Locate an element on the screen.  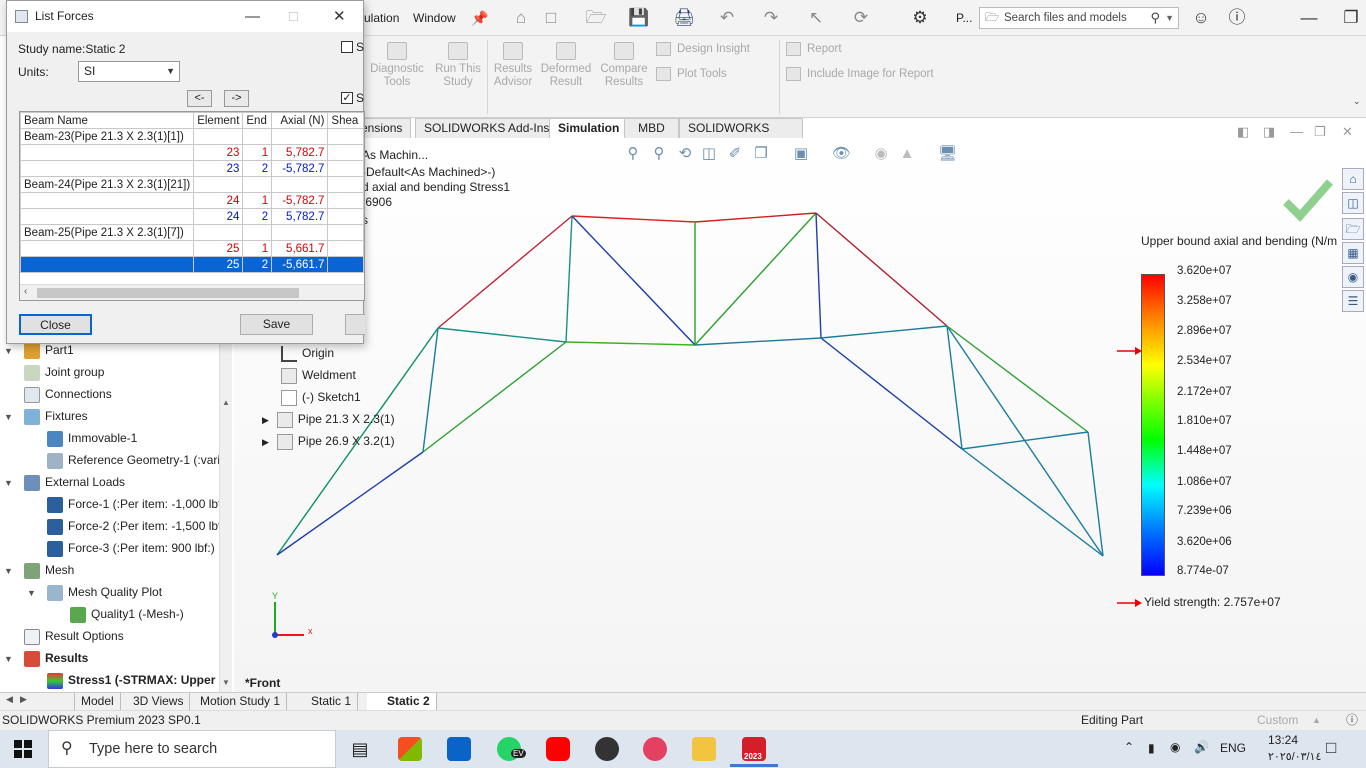
tree-item-immovable: Immovable-1 is located at coordinates (92, 438).